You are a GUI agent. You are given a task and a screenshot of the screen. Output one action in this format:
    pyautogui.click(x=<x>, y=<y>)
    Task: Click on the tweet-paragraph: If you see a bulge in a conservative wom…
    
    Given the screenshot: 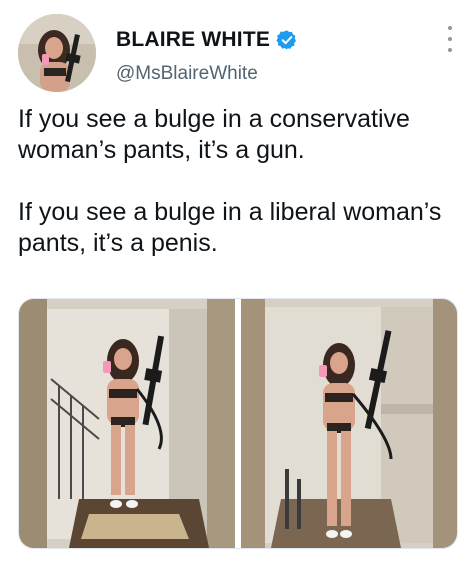 What is the action you would take?
    pyautogui.click(x=214, y=134)
    